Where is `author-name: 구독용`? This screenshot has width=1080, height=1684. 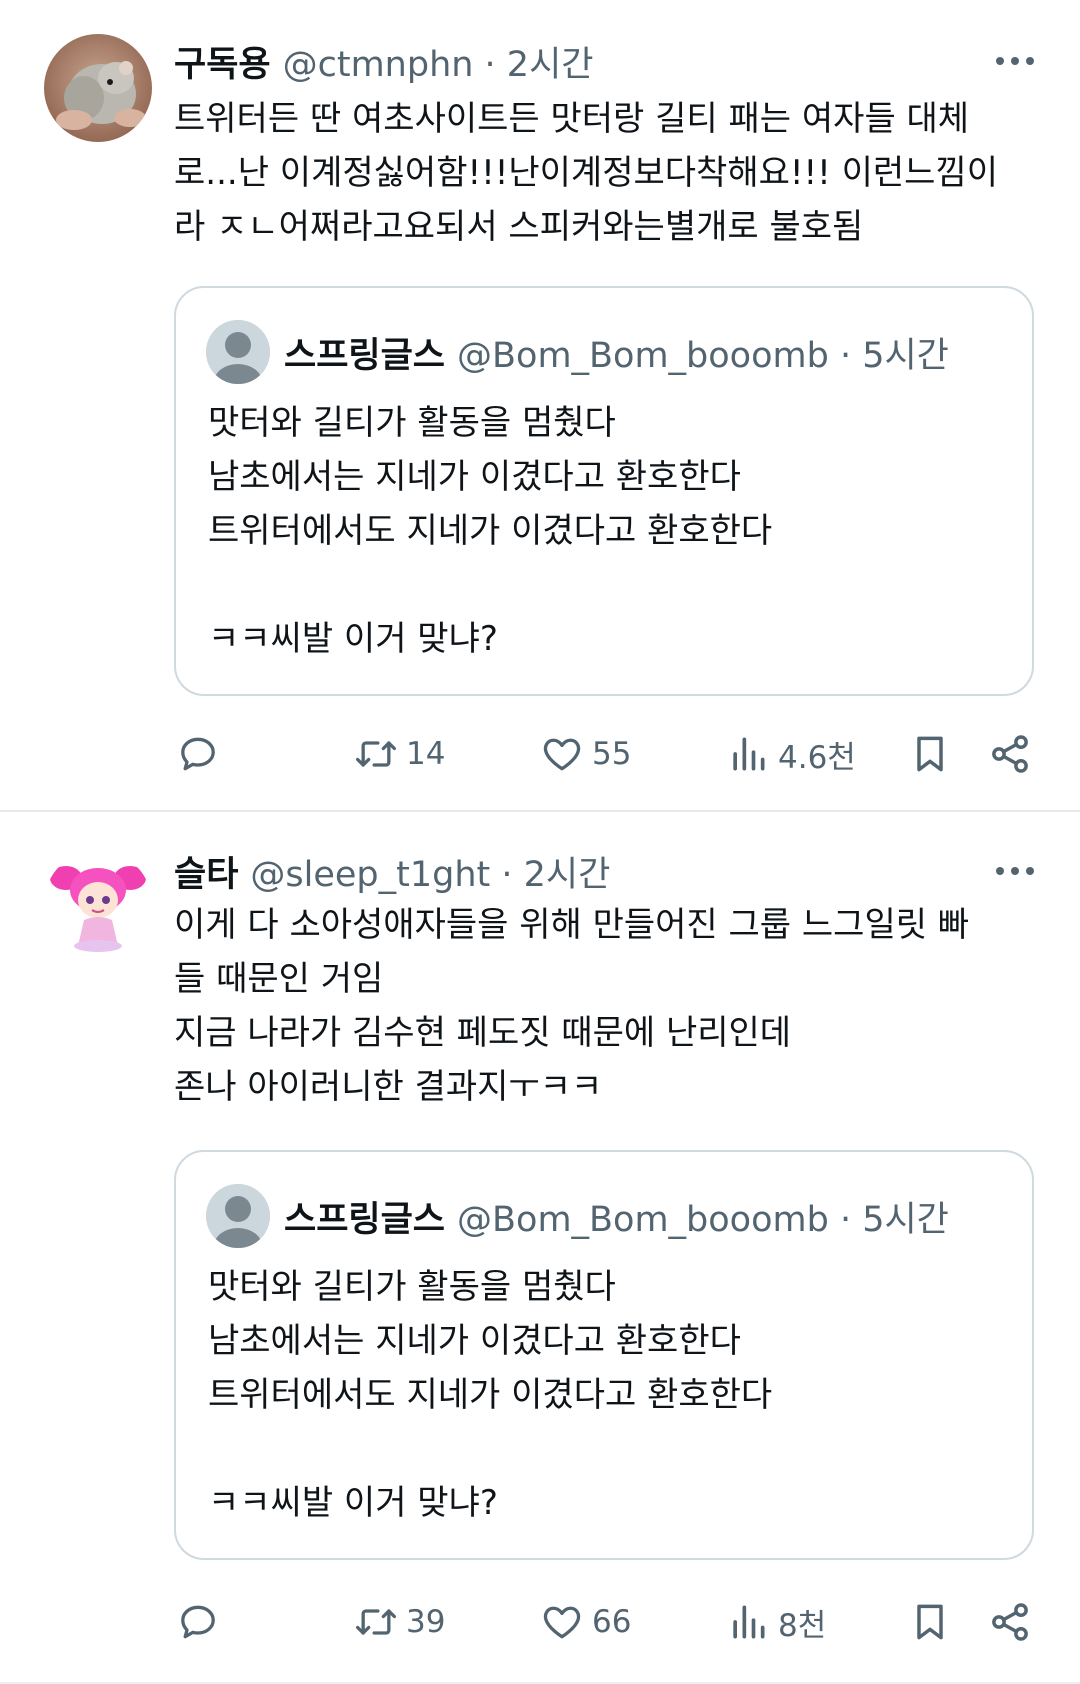 author-name: 구독용 is located at coordinates (222, 61).